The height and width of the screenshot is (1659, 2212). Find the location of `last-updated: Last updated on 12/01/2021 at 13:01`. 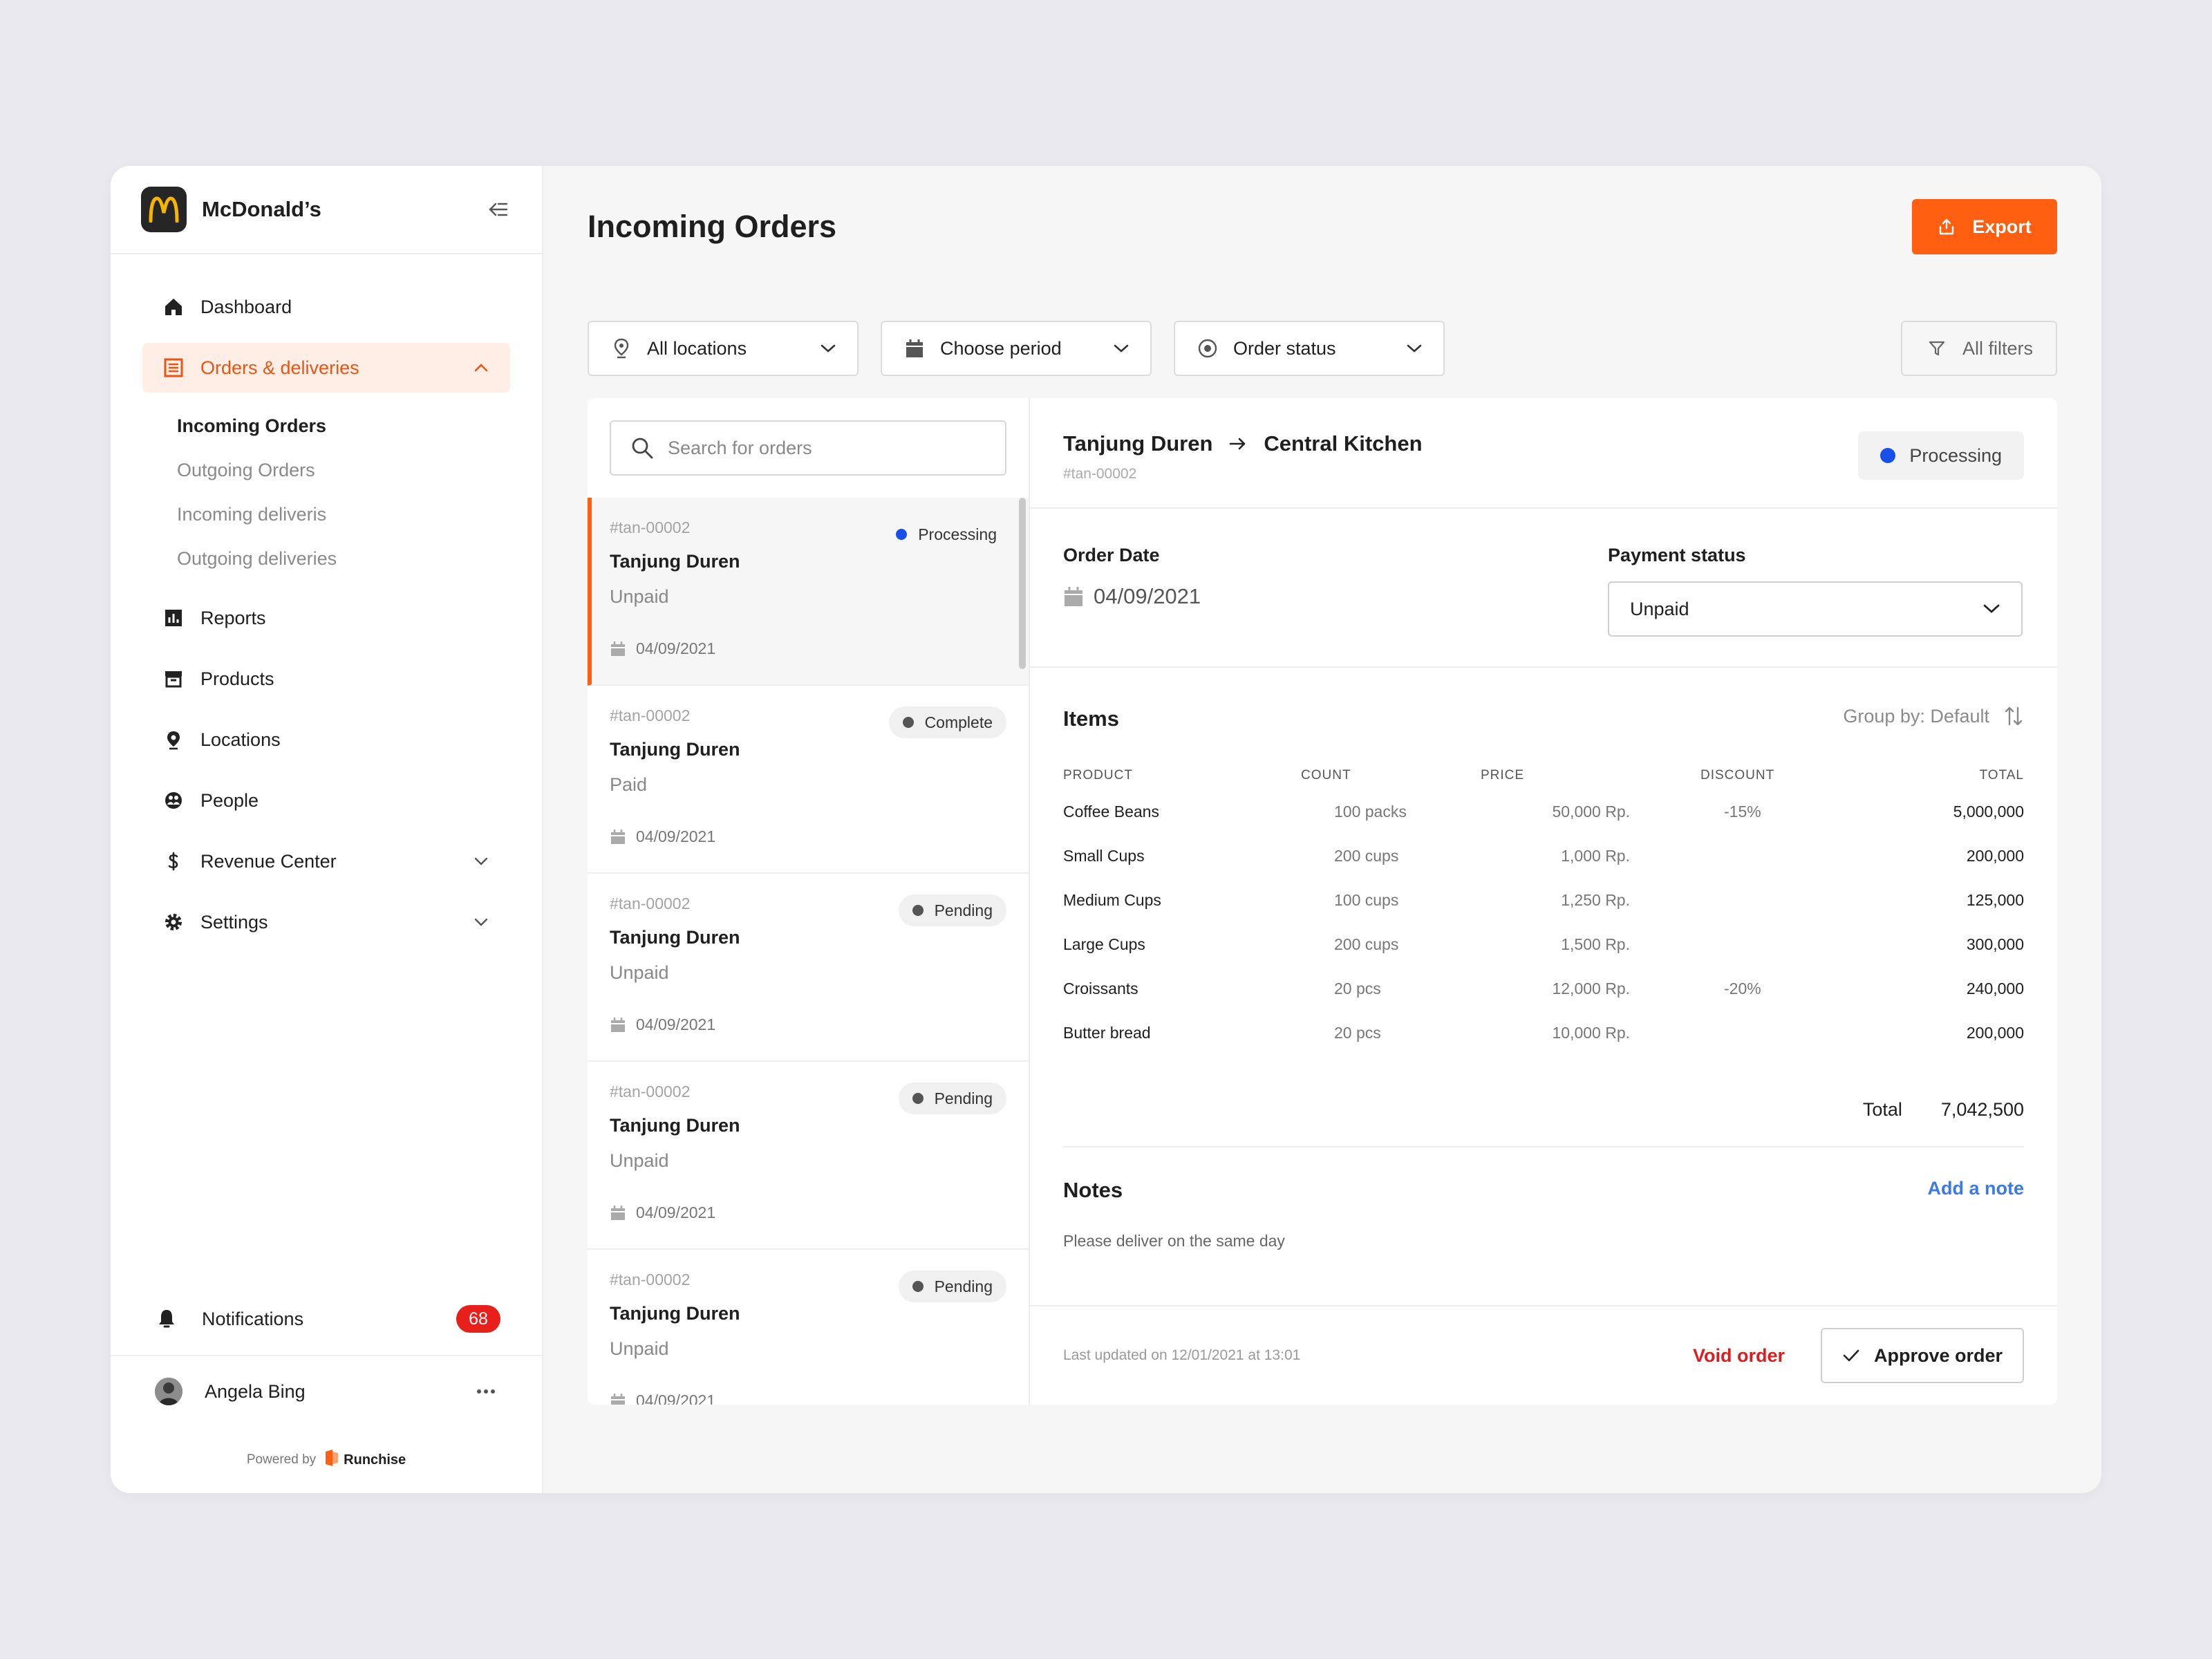

last-updated: Last updated on 12/01/2021 at 13:01 is located at coordinates (1182, 1355).